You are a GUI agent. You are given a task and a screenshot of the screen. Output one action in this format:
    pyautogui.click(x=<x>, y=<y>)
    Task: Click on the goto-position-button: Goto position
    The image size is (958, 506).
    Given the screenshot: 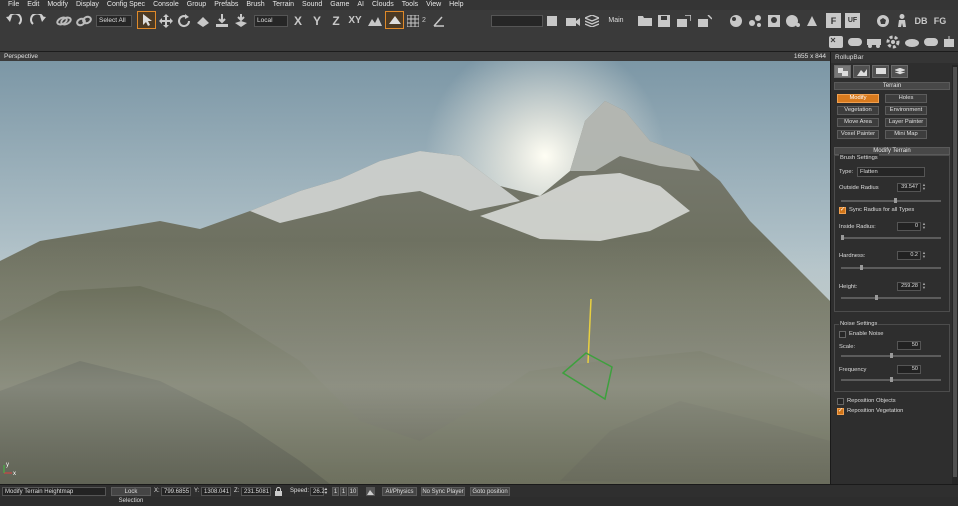 What is the action you would take?
    pyautogui.click(x=490, y=491)
    